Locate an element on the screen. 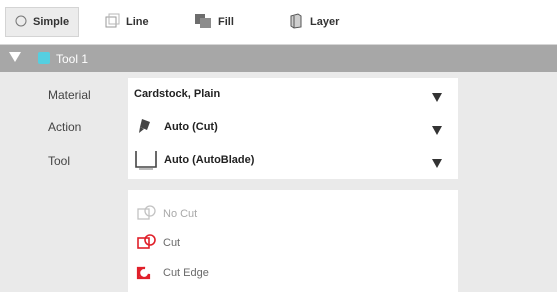 This screenshot has width=557, height=292. action-dropdown: Auto (Cut) is located at coordinates (293, 127).